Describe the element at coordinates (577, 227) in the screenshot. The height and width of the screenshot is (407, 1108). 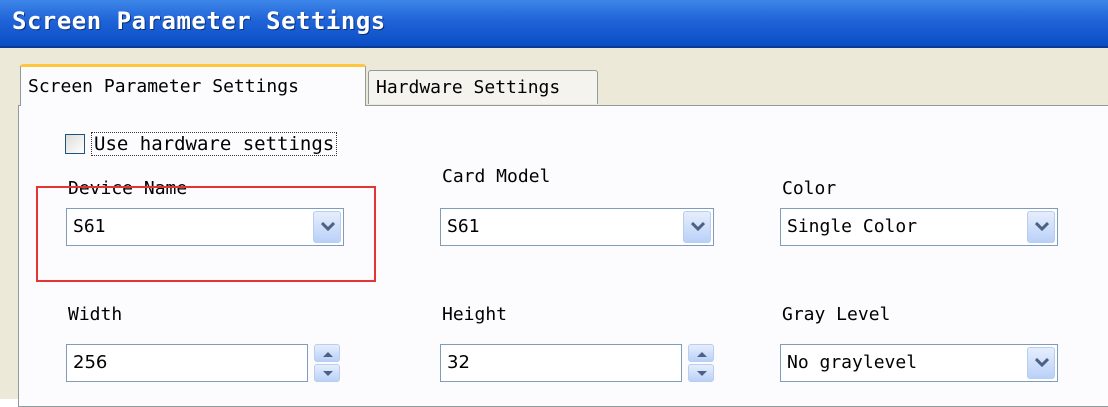
I see `card-model-select: S61` at that location.